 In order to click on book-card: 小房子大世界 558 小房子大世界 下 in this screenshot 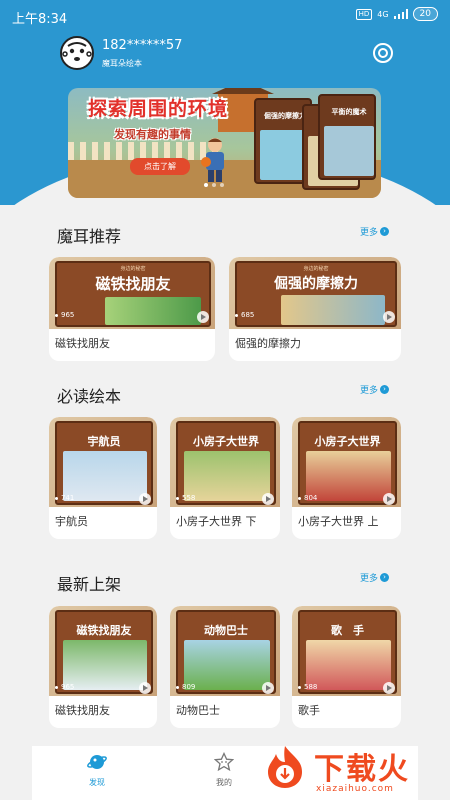, I will do `click(225, 478)`.